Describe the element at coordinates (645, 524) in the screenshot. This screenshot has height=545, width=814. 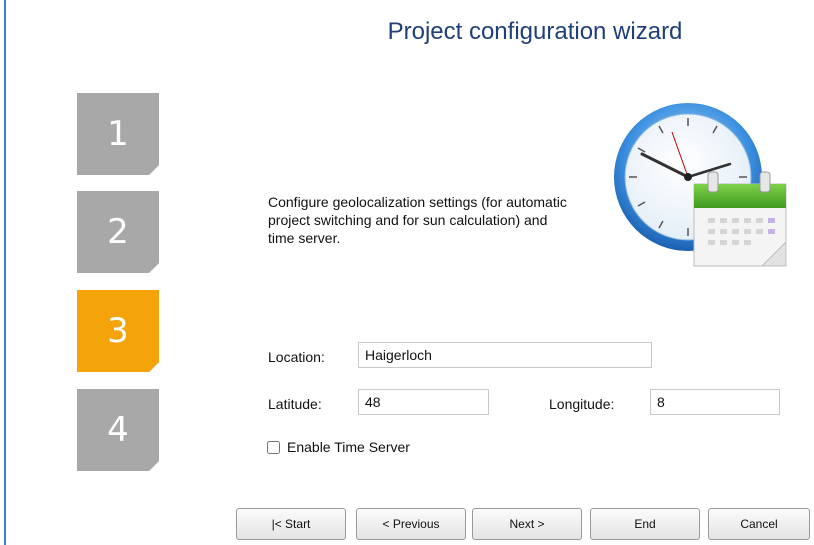
I see `end-button: End` at that location.